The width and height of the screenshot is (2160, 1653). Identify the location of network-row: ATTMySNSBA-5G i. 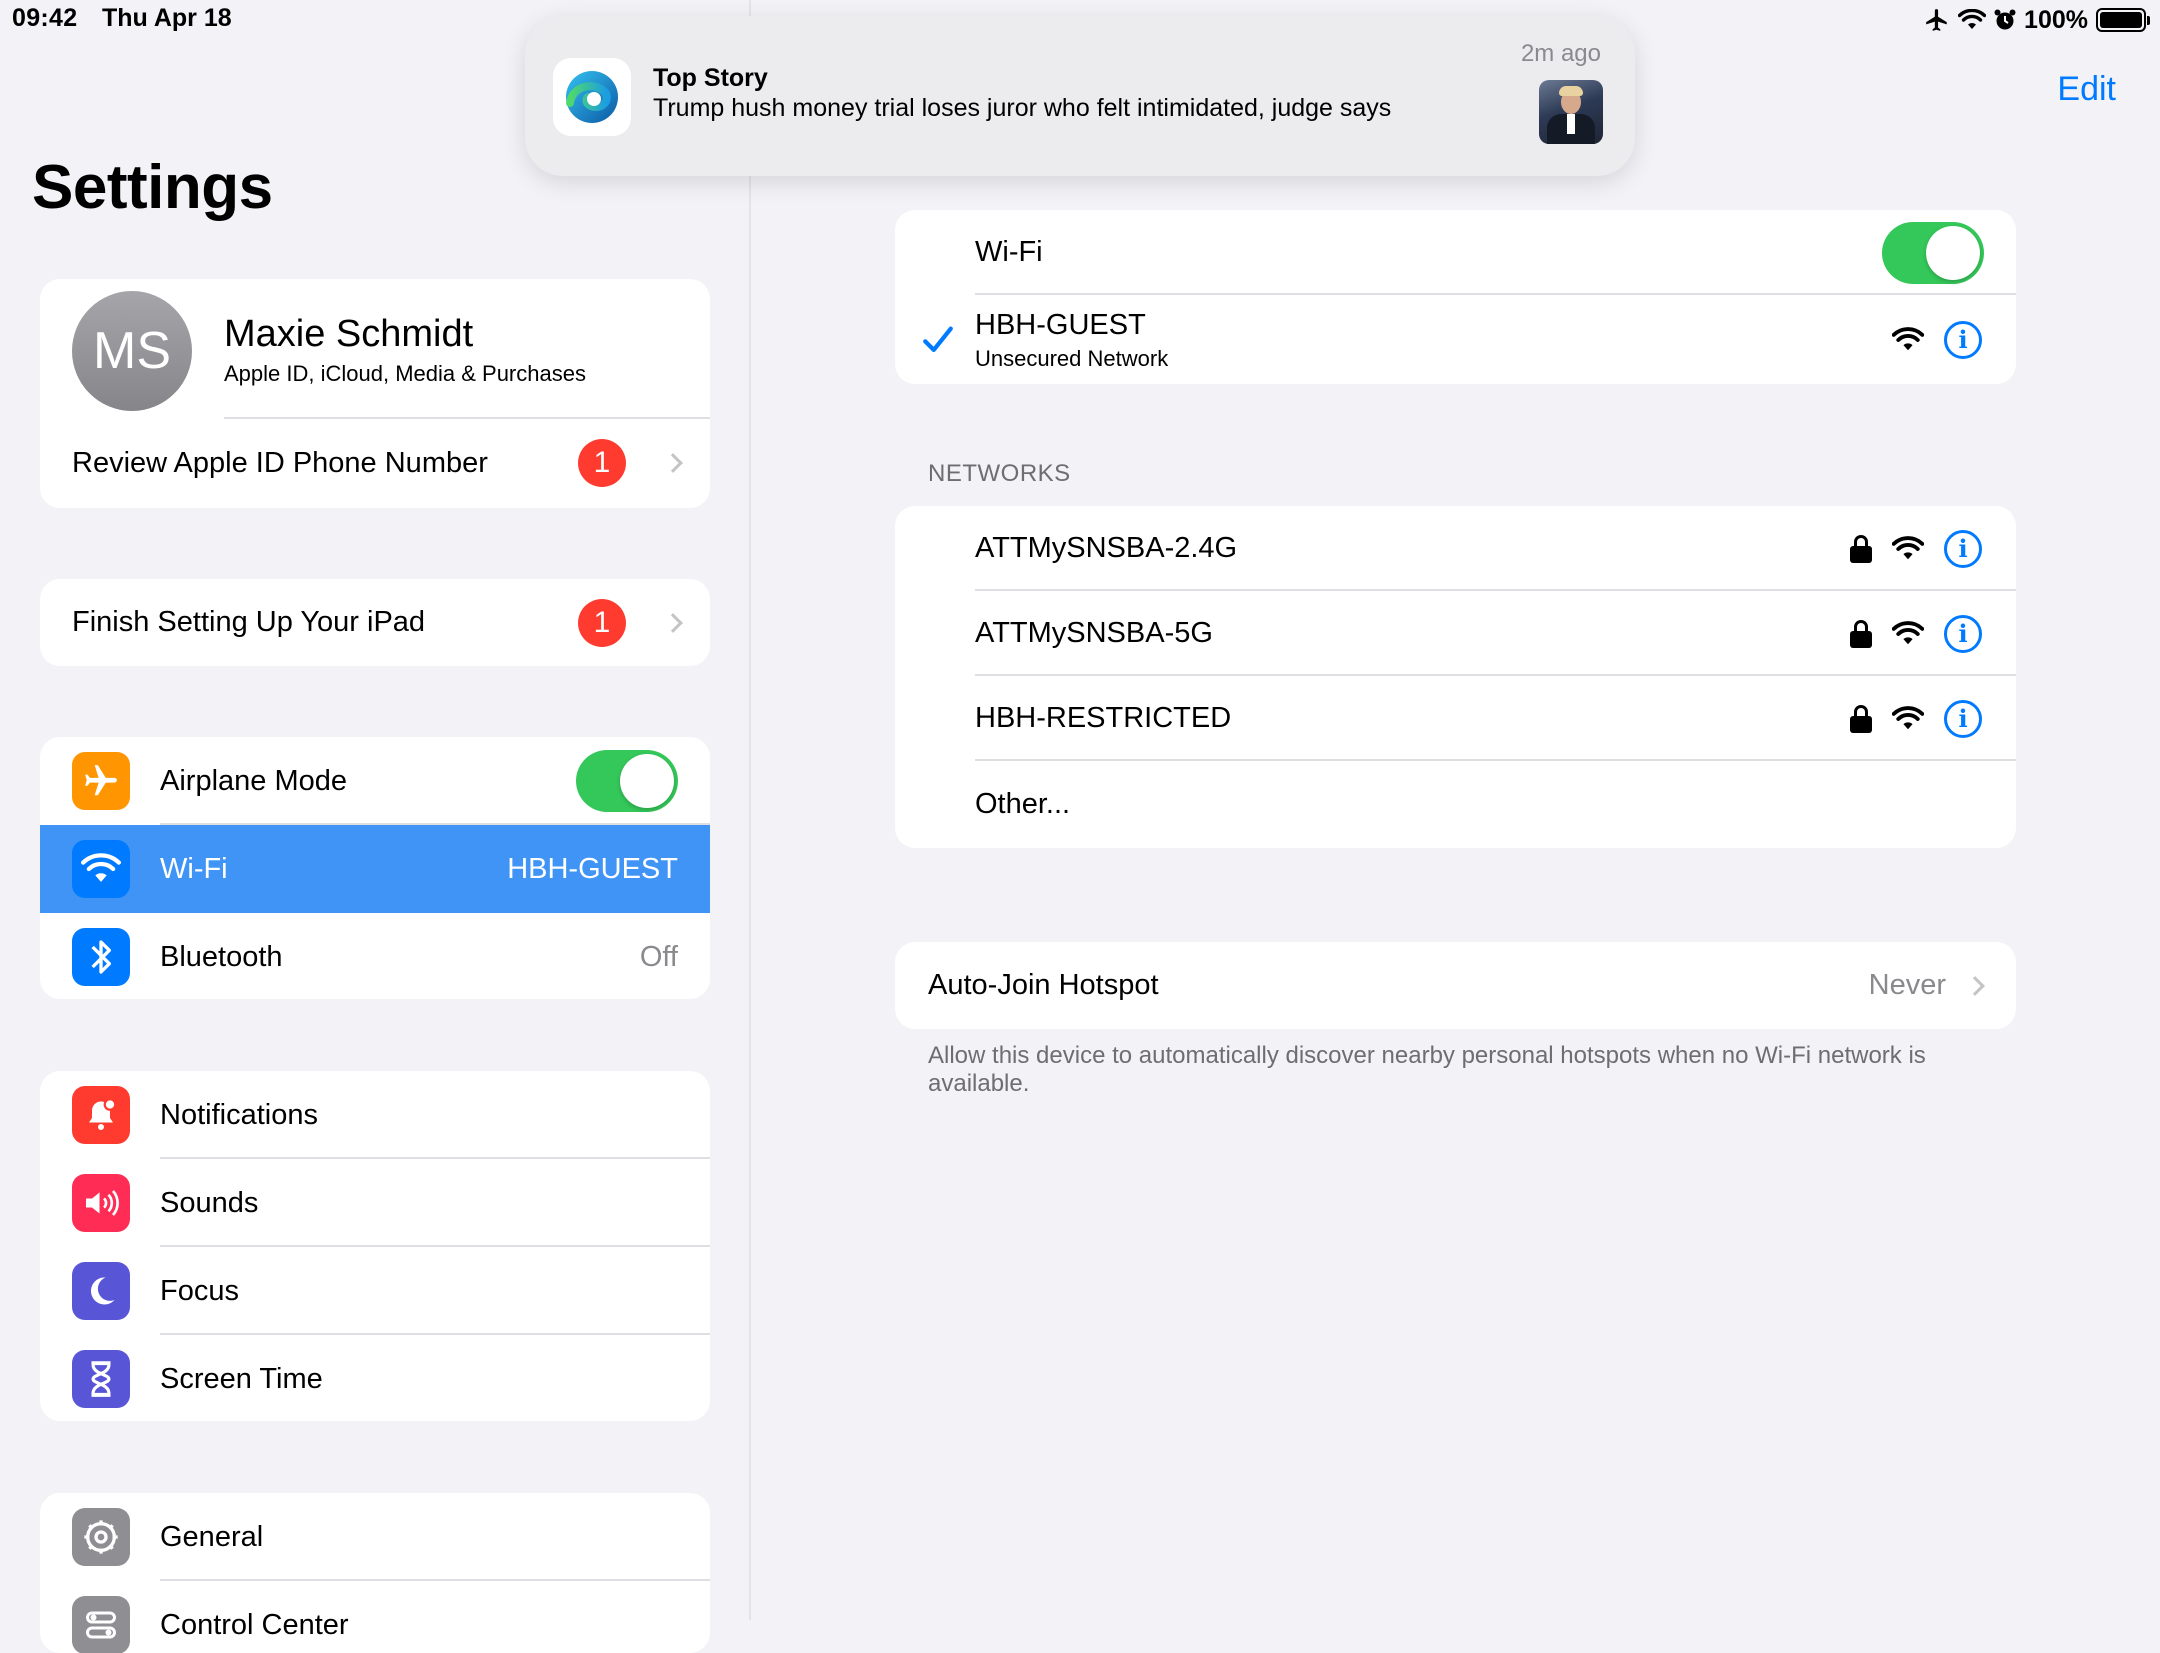
(1455, 633).